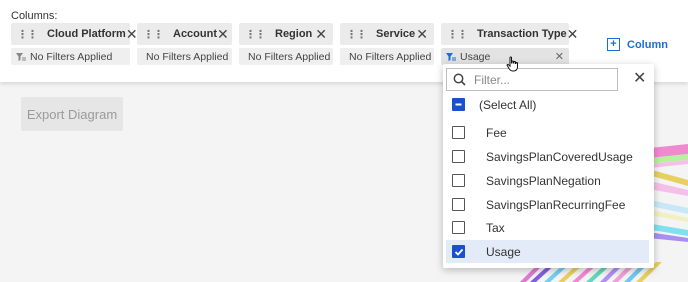  I want to click on column-region: ⋮⋮ Region ✕ No Filters Applied, so click(286, 44).